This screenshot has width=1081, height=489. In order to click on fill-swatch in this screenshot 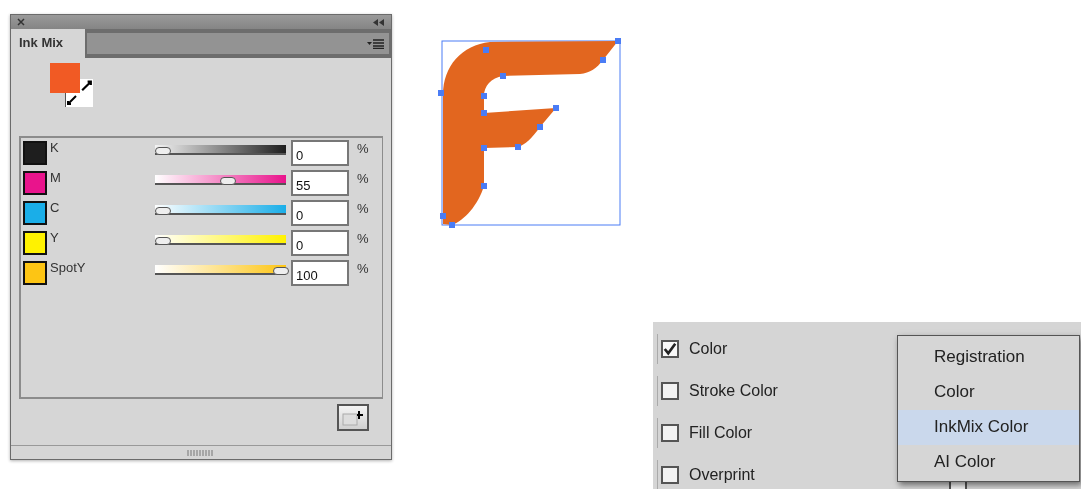, I will do `click(65, 78)`.